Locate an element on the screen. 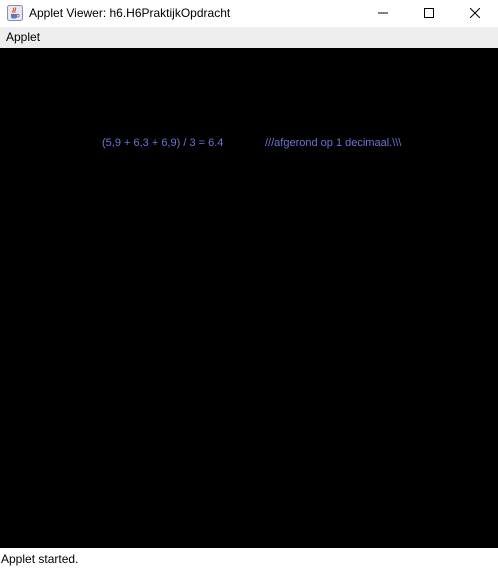  maximize-icon is located at coordinates (429, 14).